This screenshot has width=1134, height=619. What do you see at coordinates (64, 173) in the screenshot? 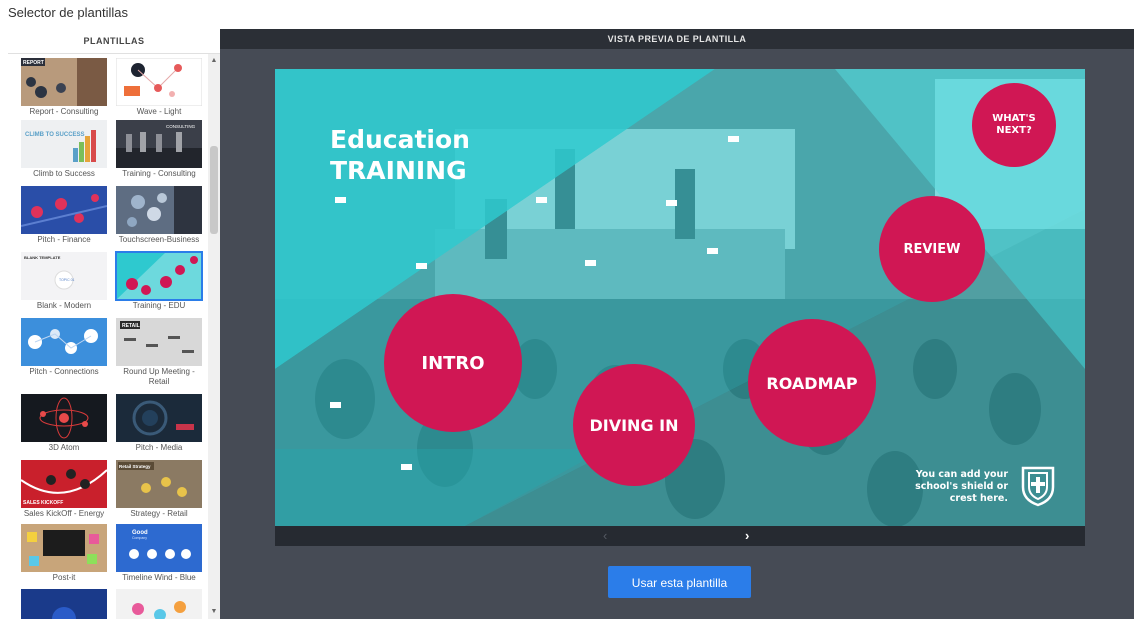
I see `template-label: Climb to Success` at bounding box center [64, 173].